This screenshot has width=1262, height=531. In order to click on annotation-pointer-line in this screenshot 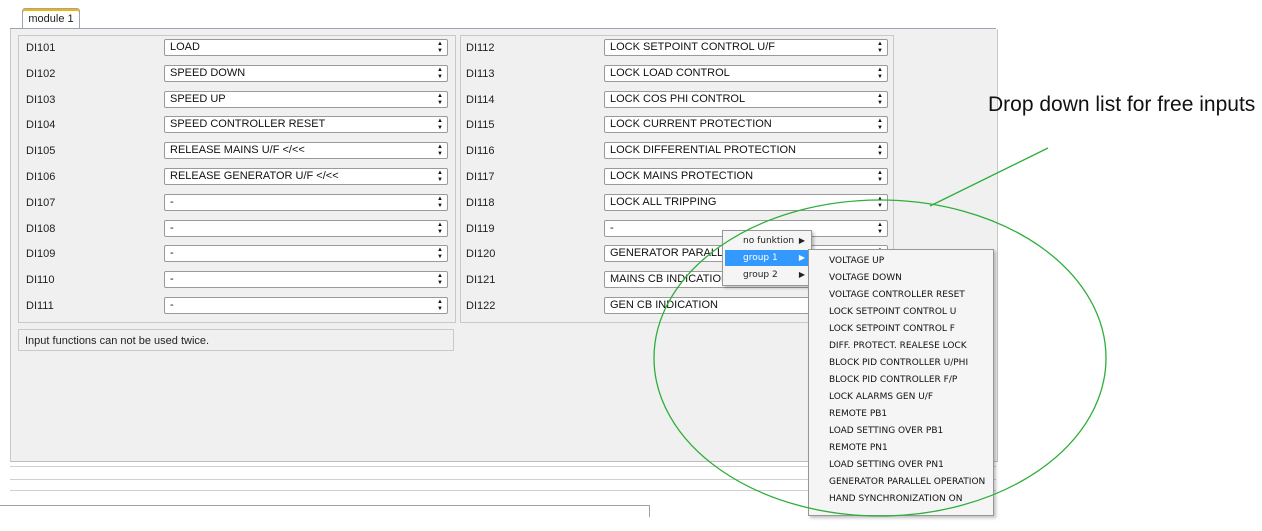, I will do `click(989, 177)`.